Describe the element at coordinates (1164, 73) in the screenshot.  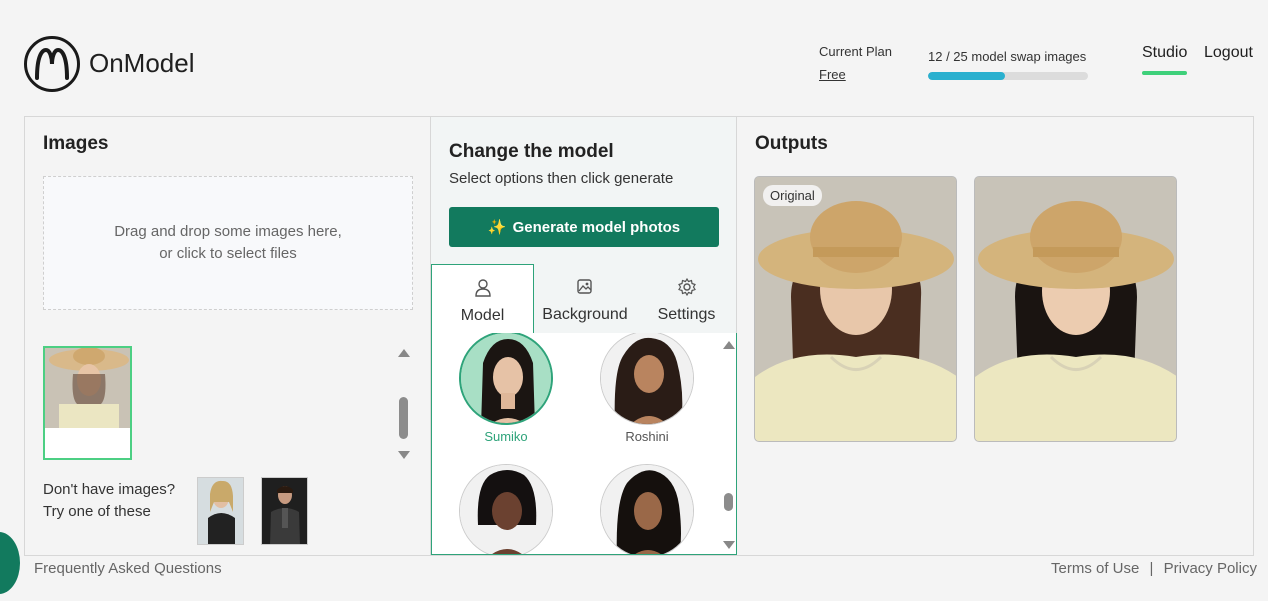
I see `nav-active-indicator` at that location.